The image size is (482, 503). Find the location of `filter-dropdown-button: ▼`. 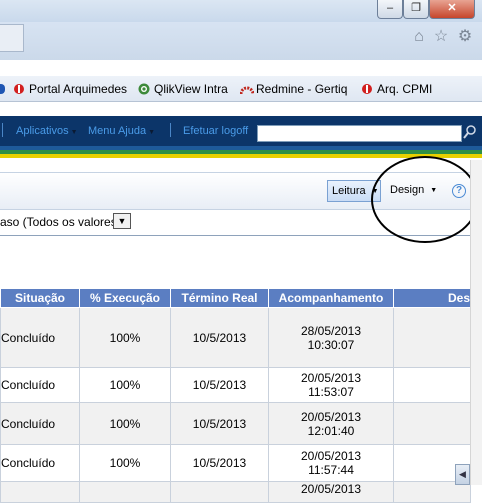

filter-dropdown-button: ▼ is located at coordinates (122, 221).